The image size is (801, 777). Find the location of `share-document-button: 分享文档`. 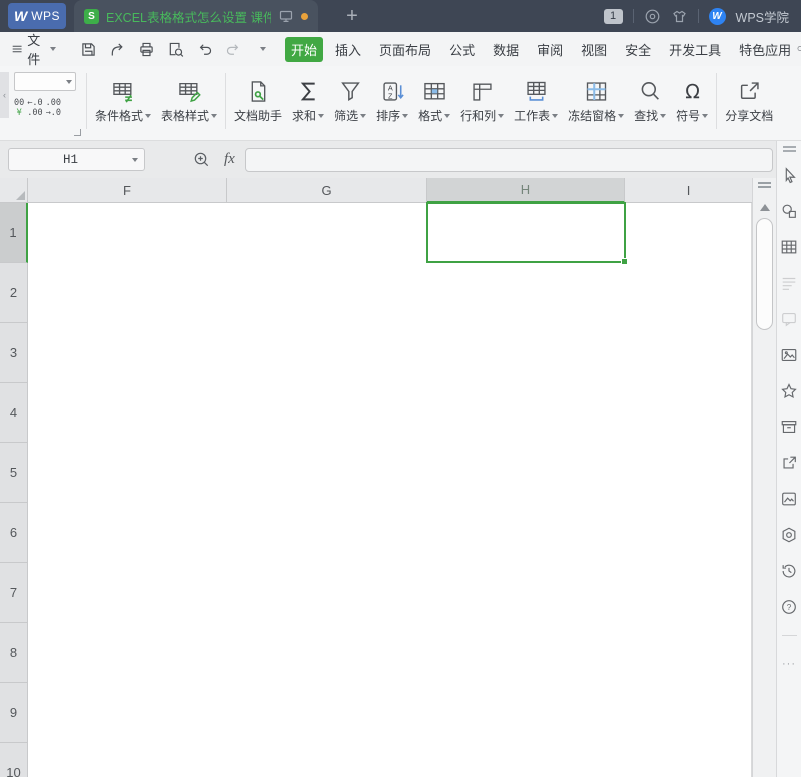

share-document-button: 分享文档 is located at coordinates (749, 103).